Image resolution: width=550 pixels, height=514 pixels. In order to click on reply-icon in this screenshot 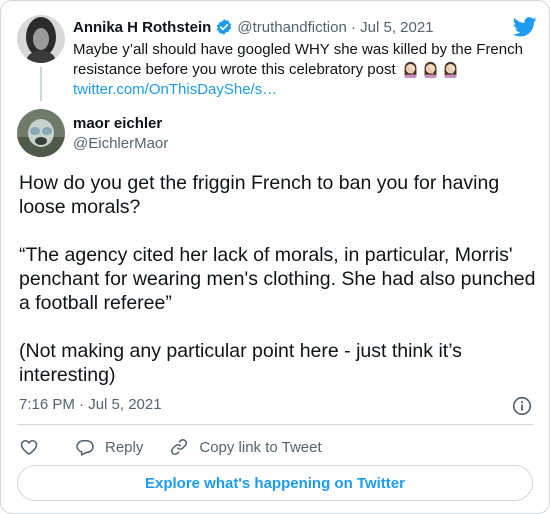, I will do `click(85, 447)`.